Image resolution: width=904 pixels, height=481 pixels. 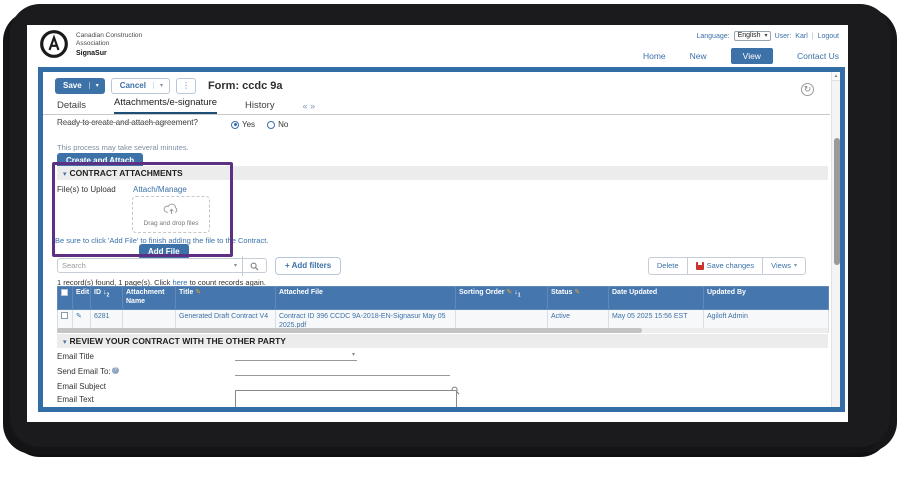 I want to click on tab-details: Details, so click(x=71, y=107).